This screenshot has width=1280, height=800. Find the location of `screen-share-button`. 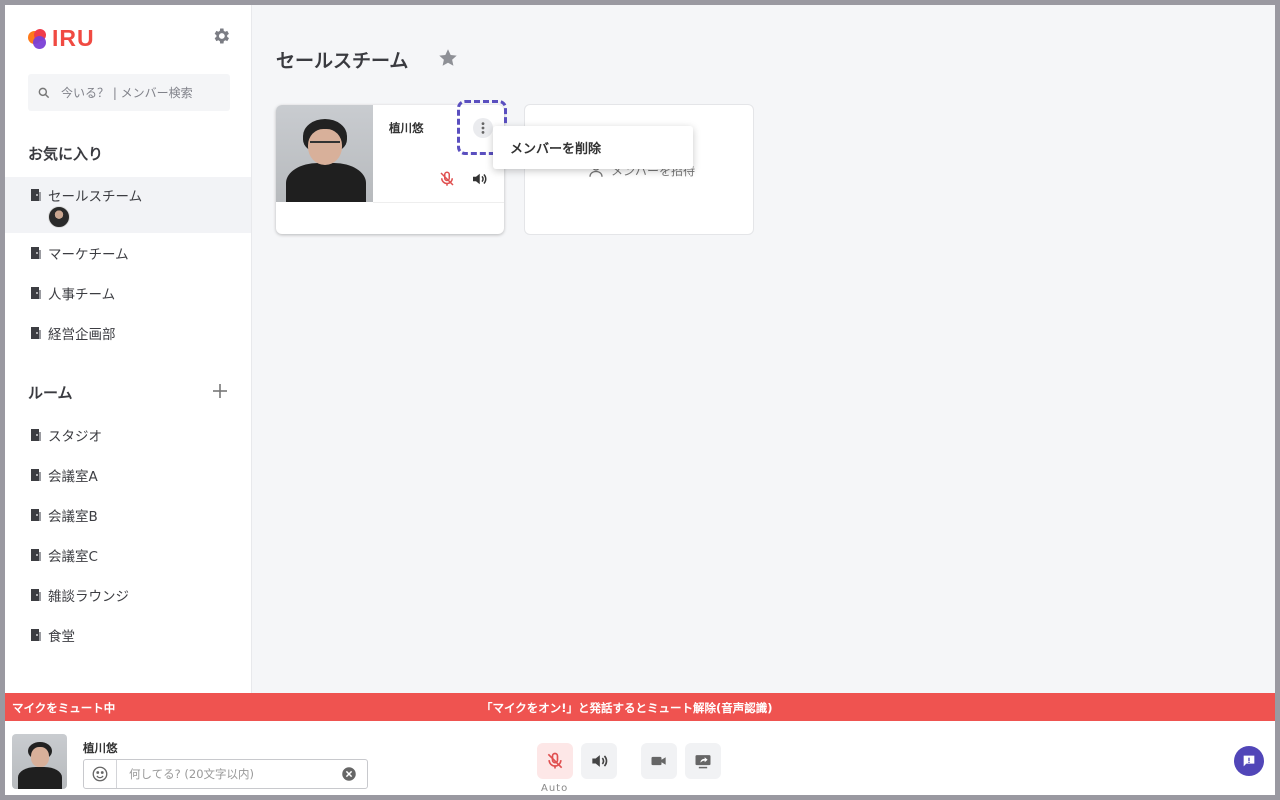

screen-share-button is located at coordinates (703, 761).